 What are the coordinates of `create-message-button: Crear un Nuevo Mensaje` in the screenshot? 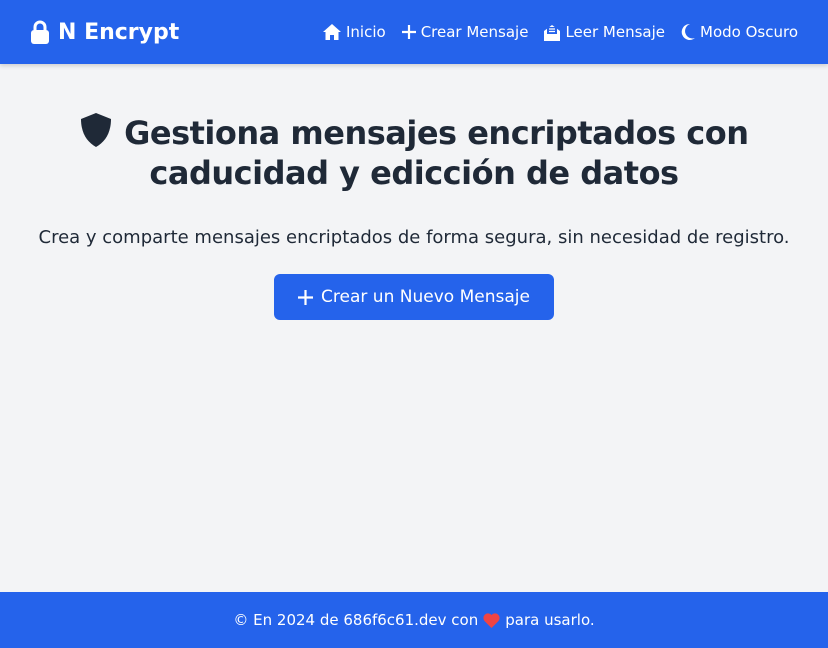 It's located at (414, 297).